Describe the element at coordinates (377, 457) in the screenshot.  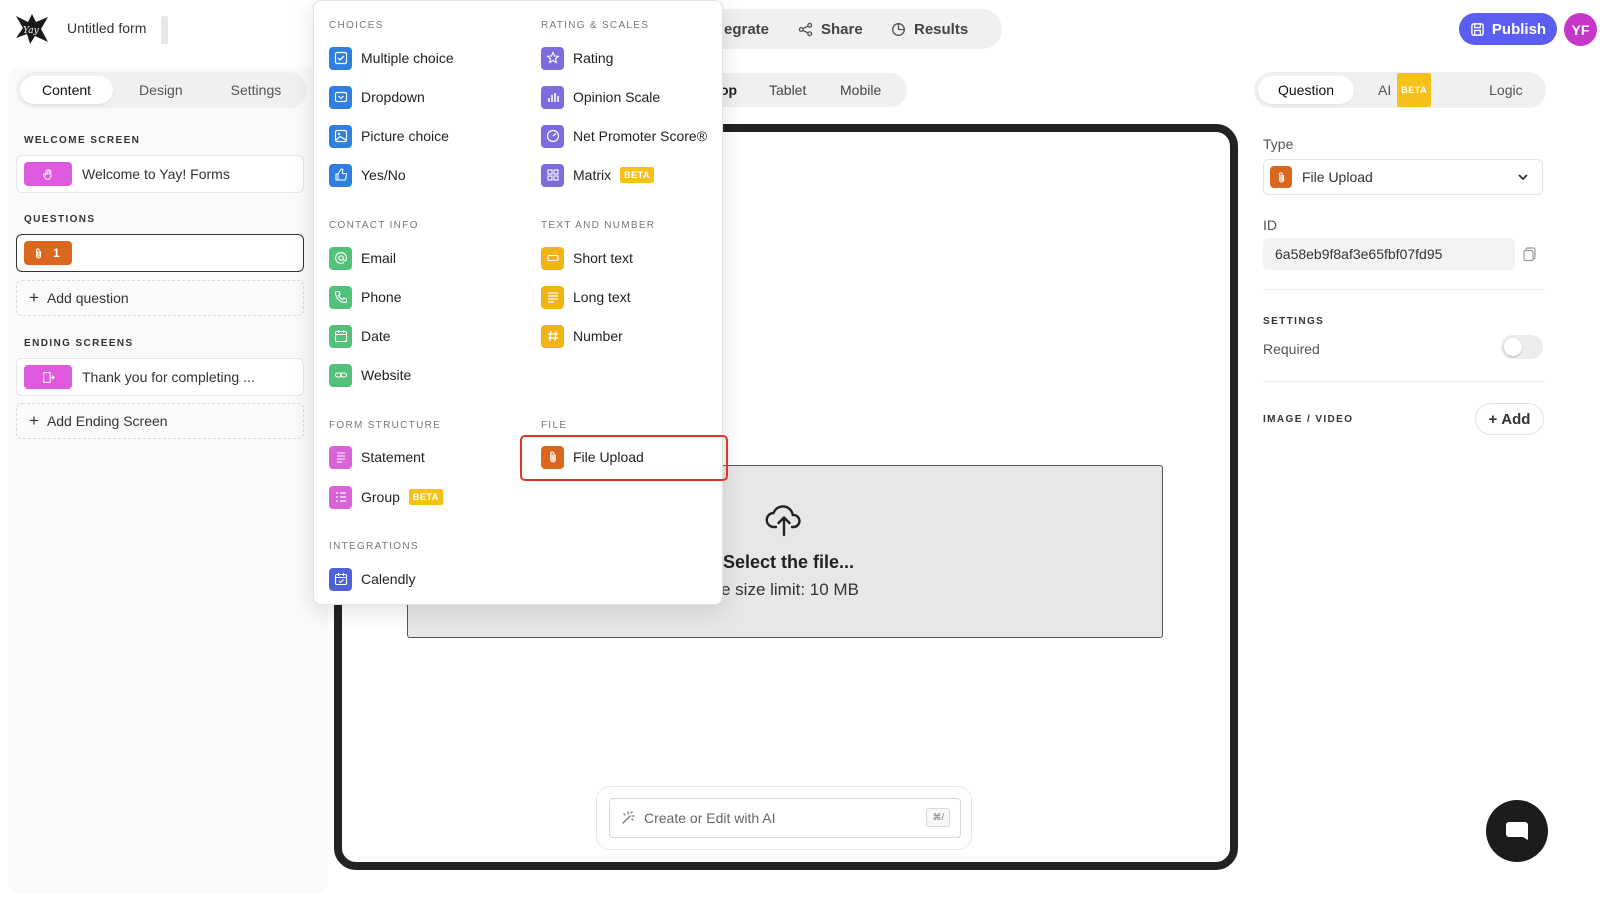
I see `menu-item-statement: Statement` at that location.